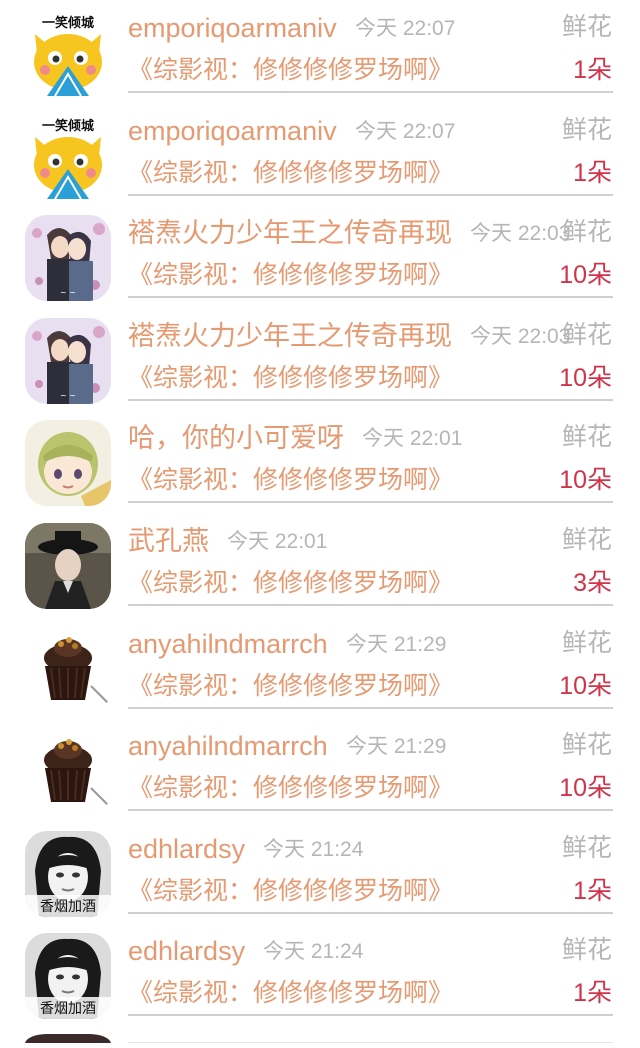 The width and height of the screenshot is (640, 1048). Describe the element at coordinates (236, 438) in the screenshot. I see `sender-name: 哈，你的小可爱呀` at that location.